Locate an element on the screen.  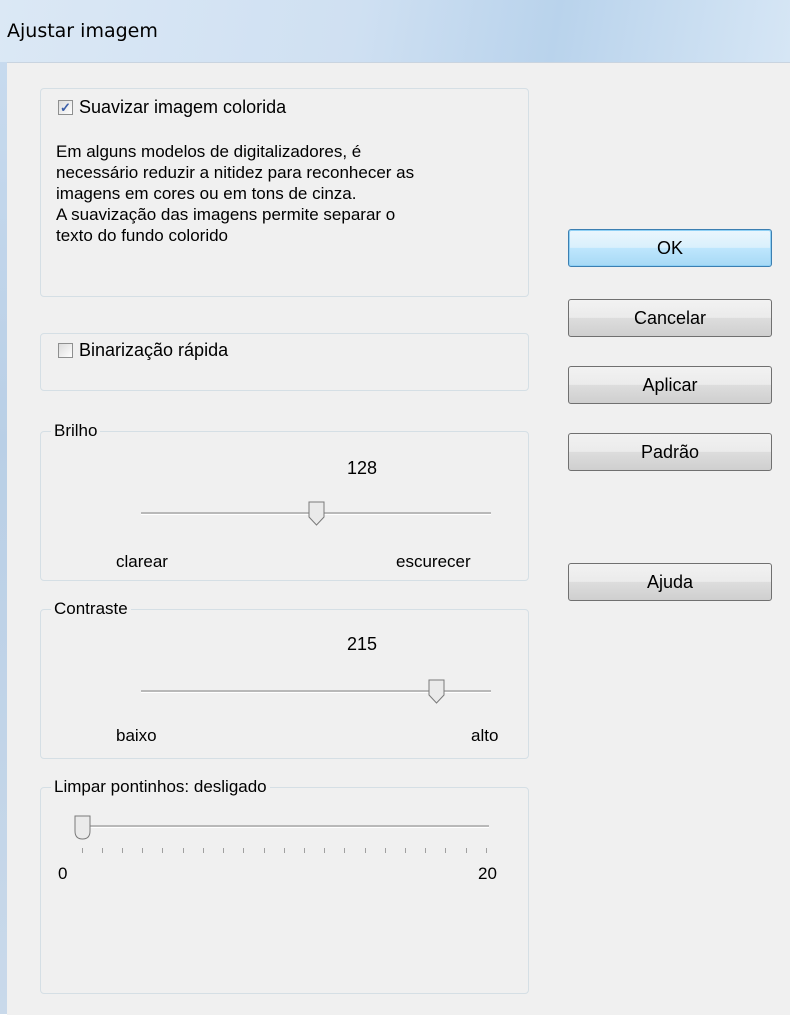
smooth-checkbox: ✓ is located at coordinates (65, 107).